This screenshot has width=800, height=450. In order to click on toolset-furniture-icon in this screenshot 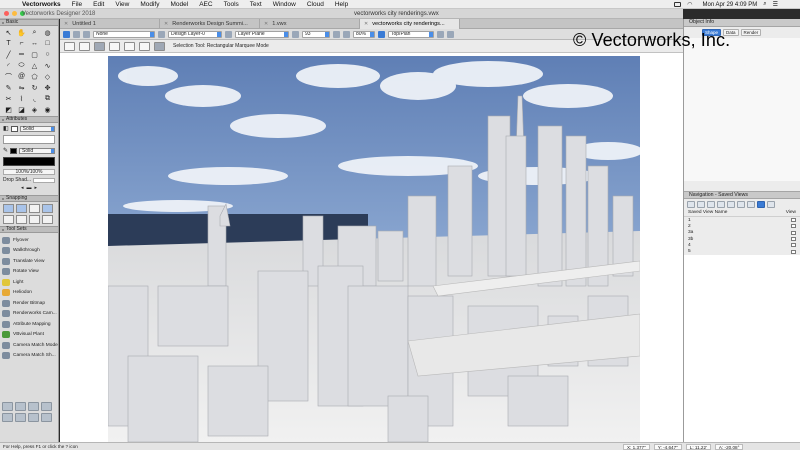, I will do `click(33, 417)`.